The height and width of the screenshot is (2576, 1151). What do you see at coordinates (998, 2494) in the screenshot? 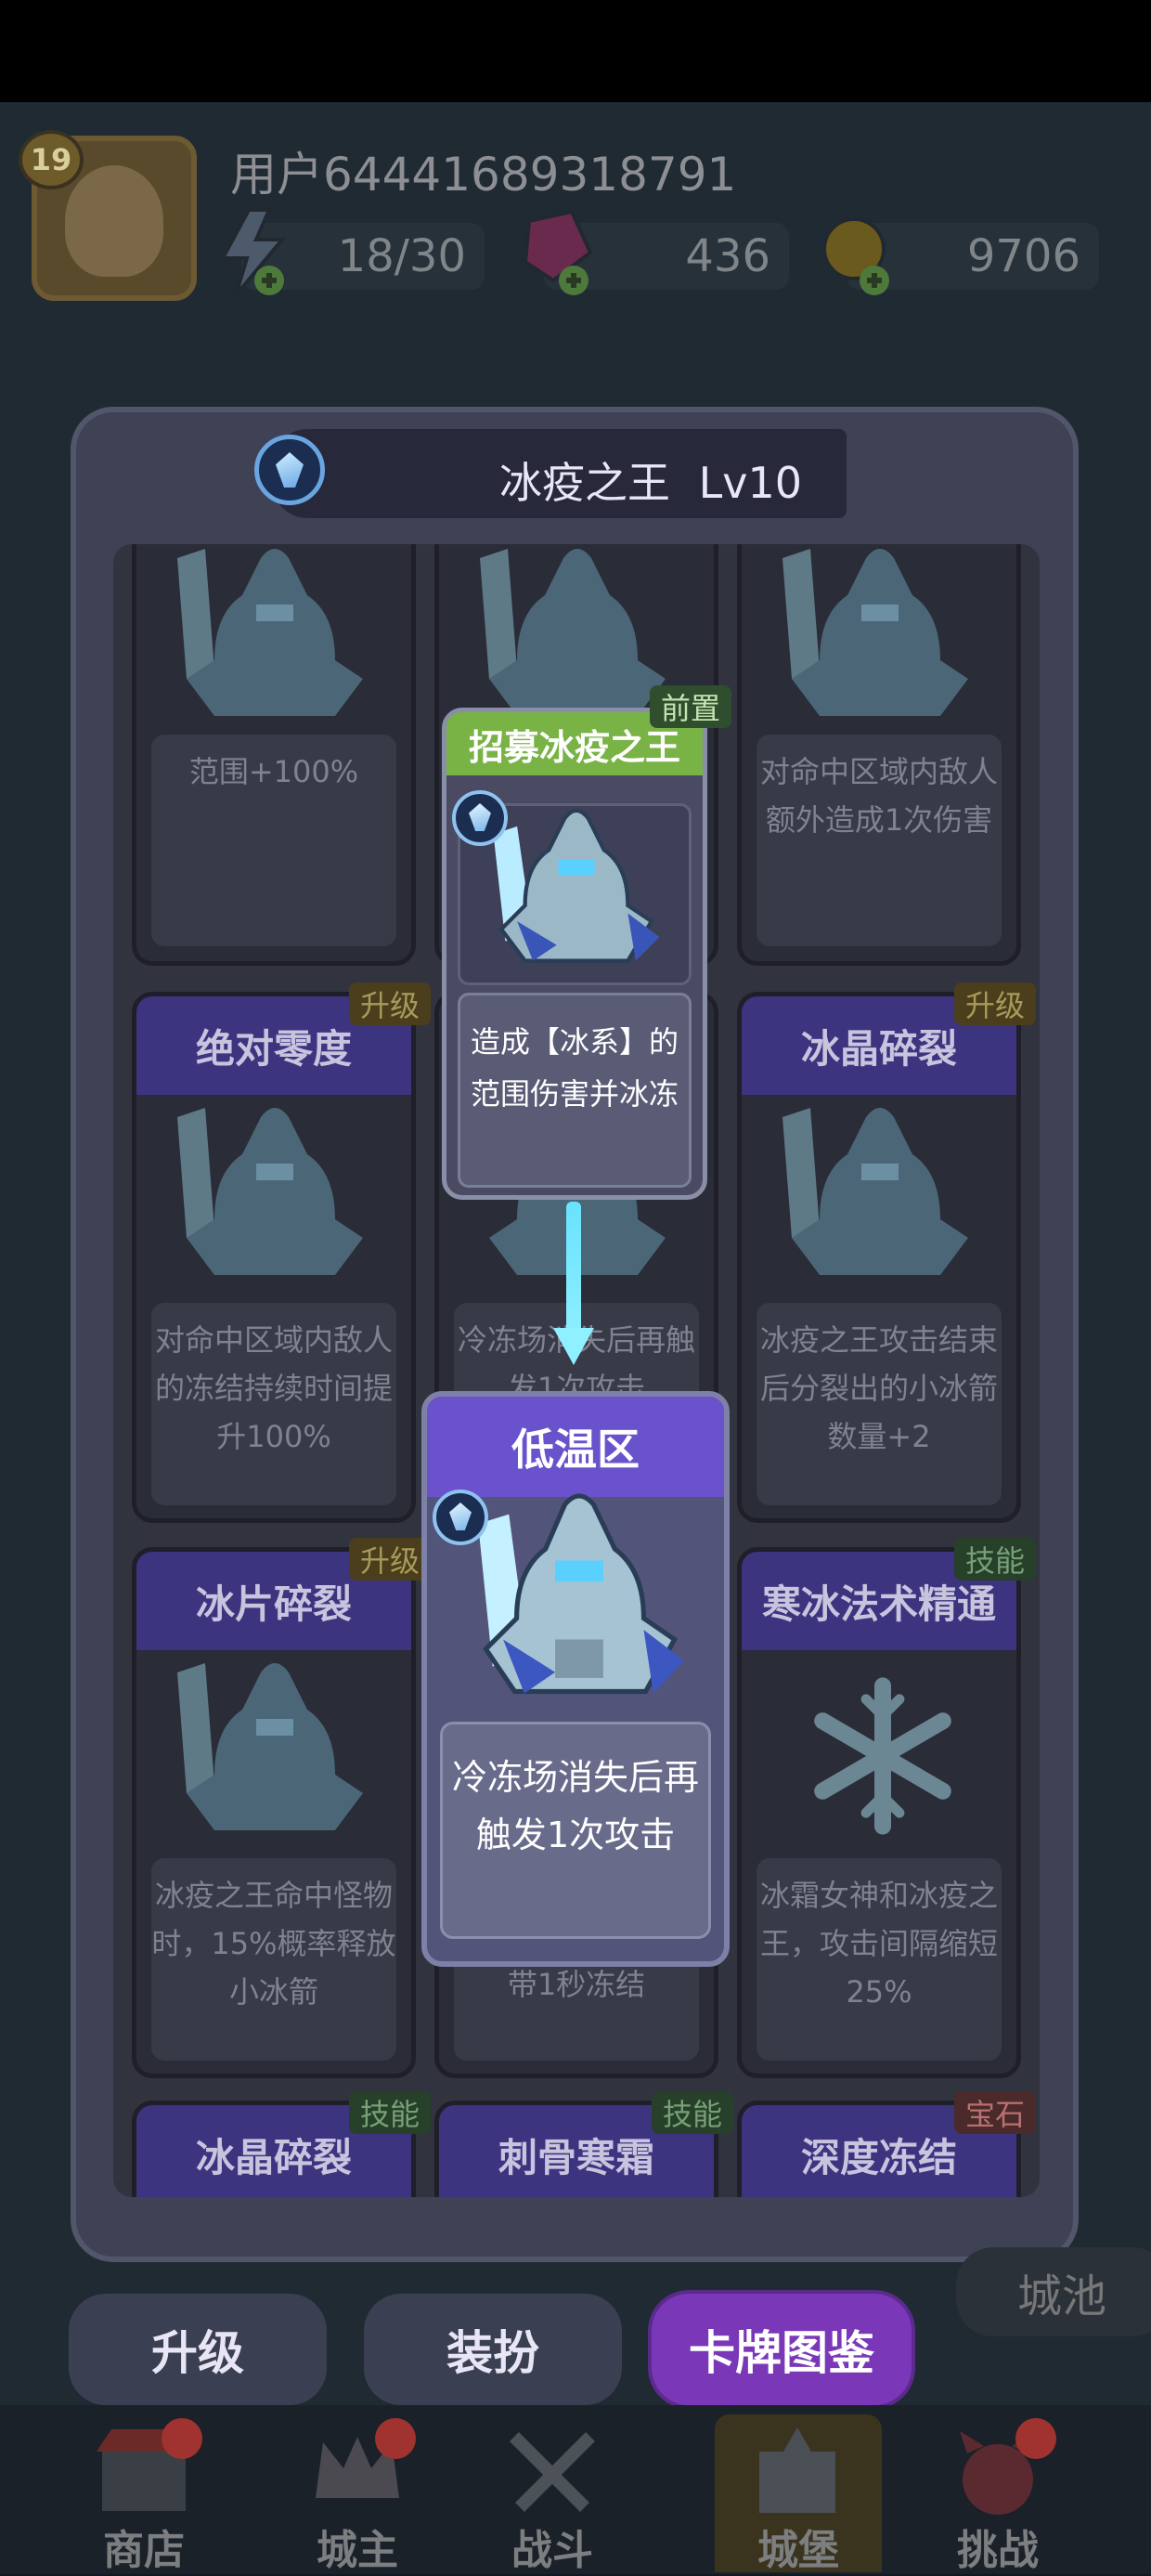
I see `nav-challenge: 挑战` at bounding box center [998, 2494].